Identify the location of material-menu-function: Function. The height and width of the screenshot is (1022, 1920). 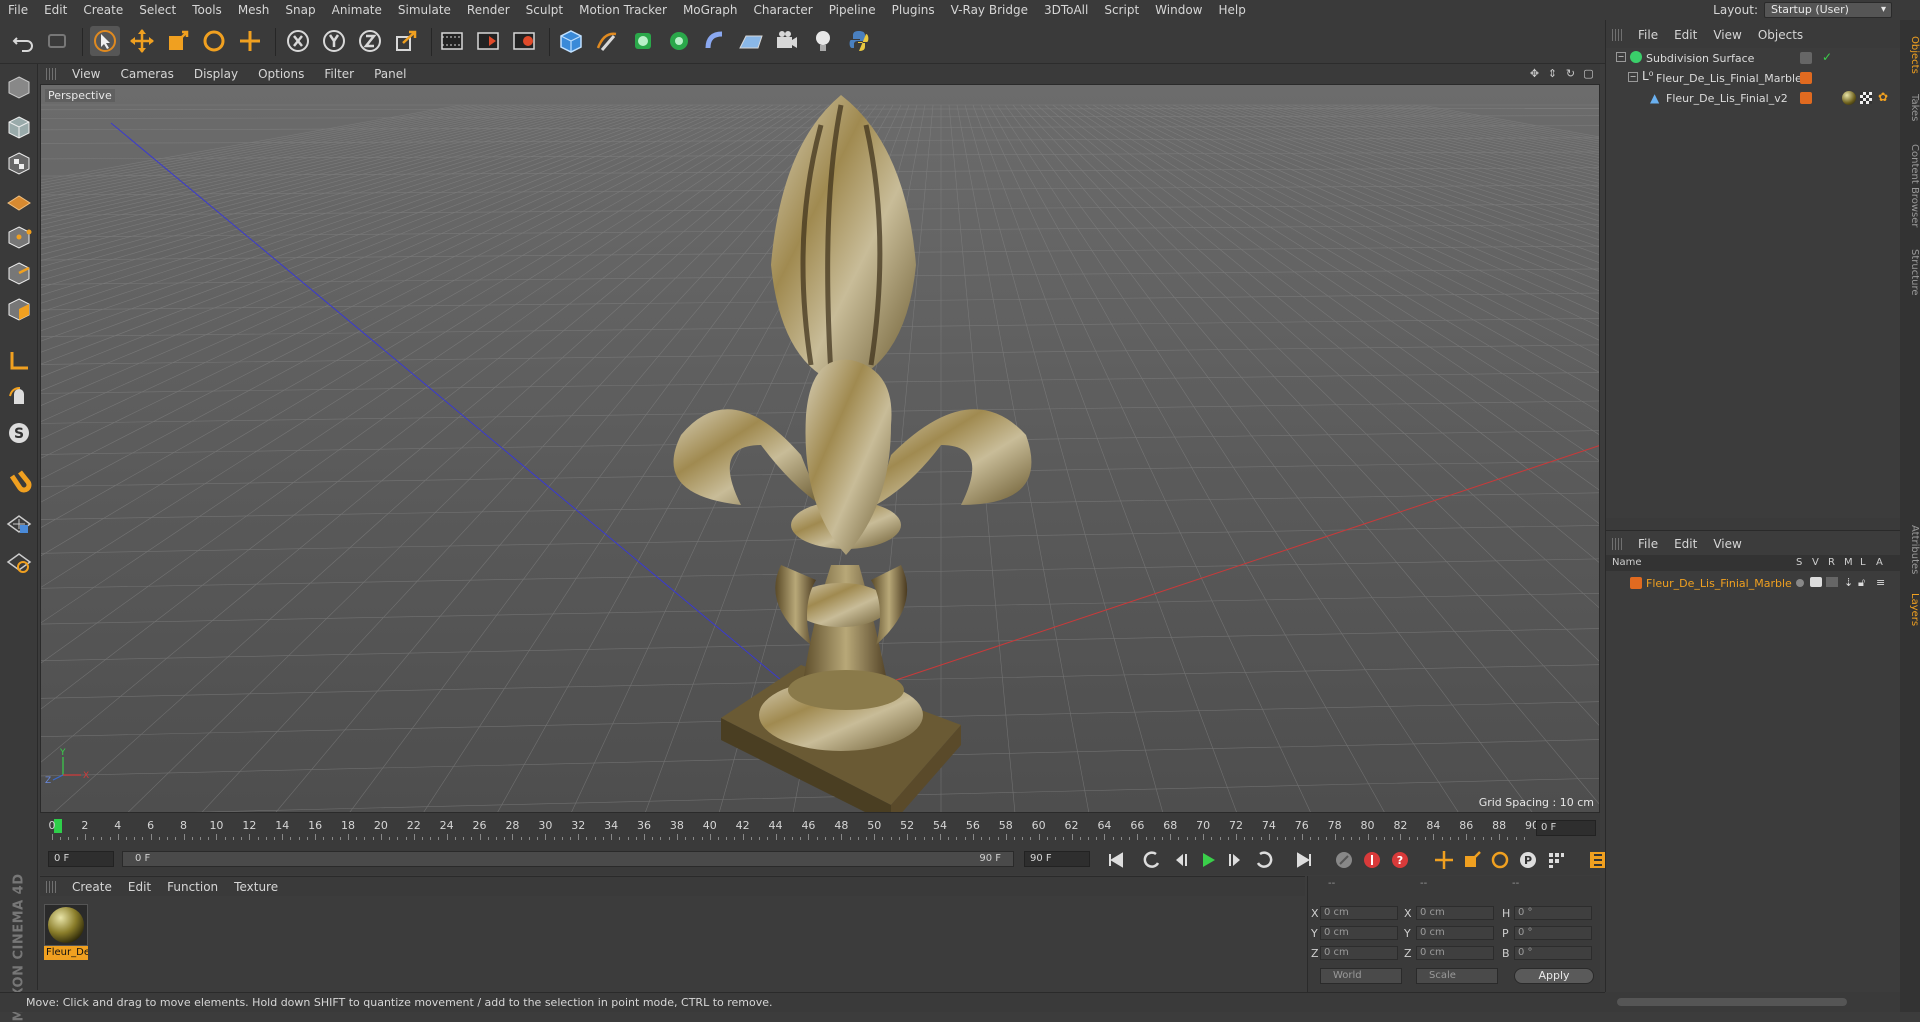
(192, 887).